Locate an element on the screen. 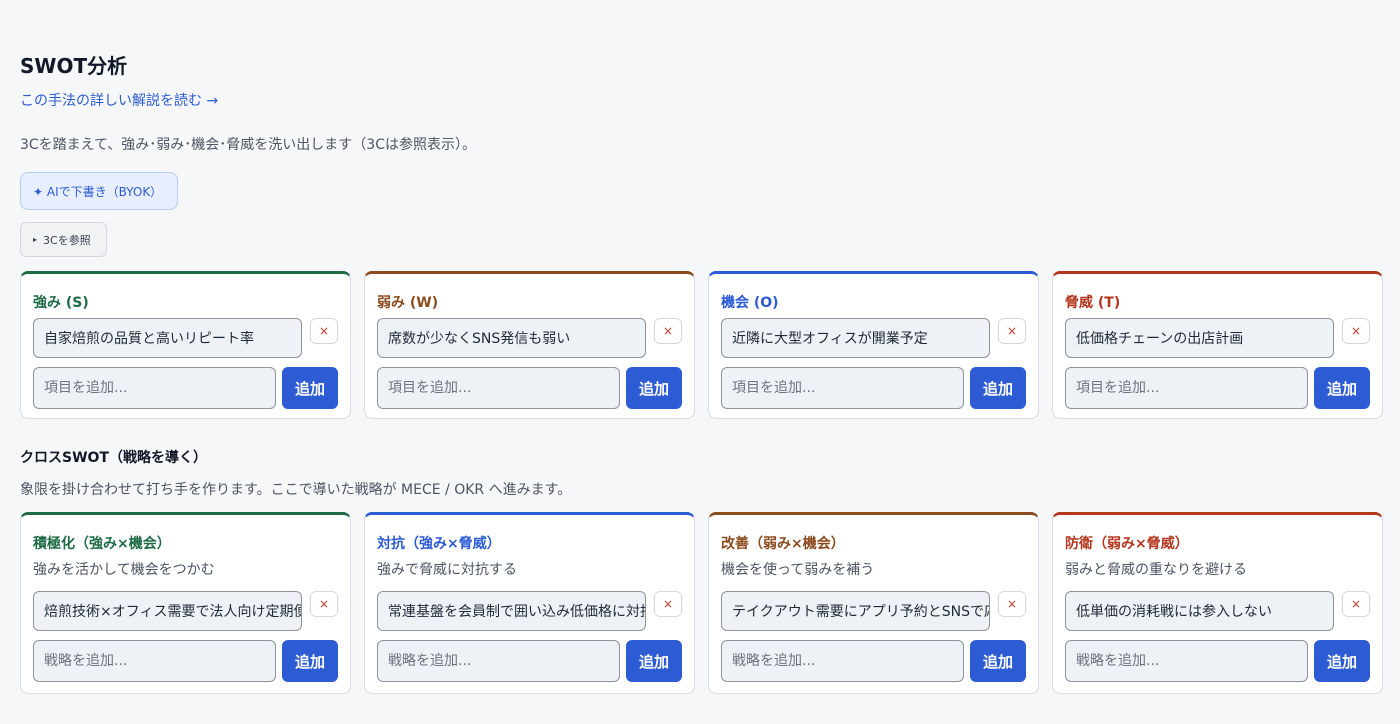  expand-triangle-icon: ▸ is located at coordinates (35, 239).